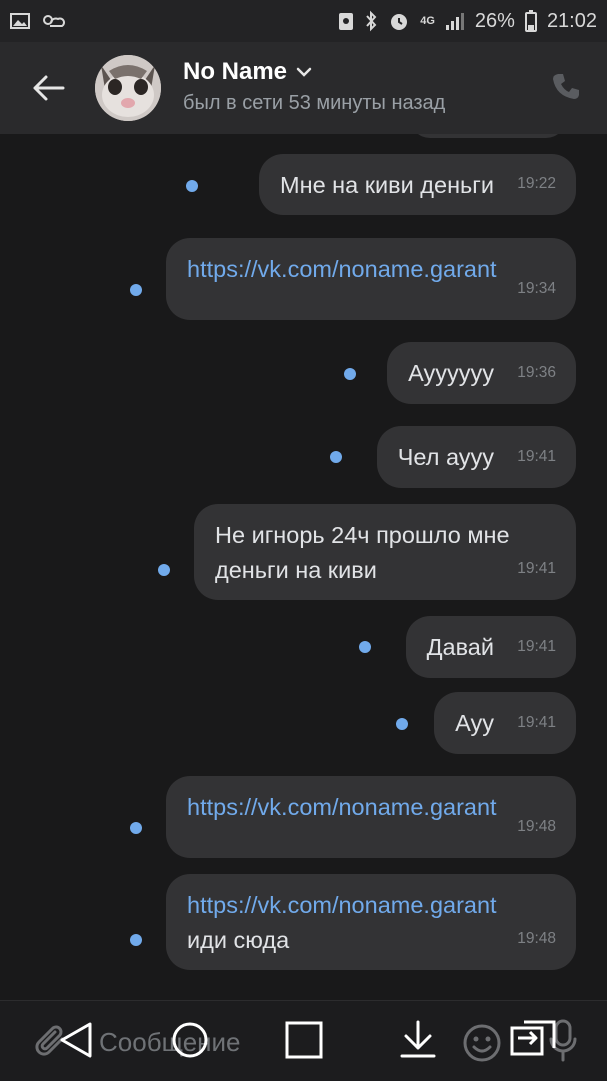 The image size is (607, 1081). What do you see at coordinates (536, 372) in the screenshot?
I see `message-time: 19:36` at bounding box center [536, 372].